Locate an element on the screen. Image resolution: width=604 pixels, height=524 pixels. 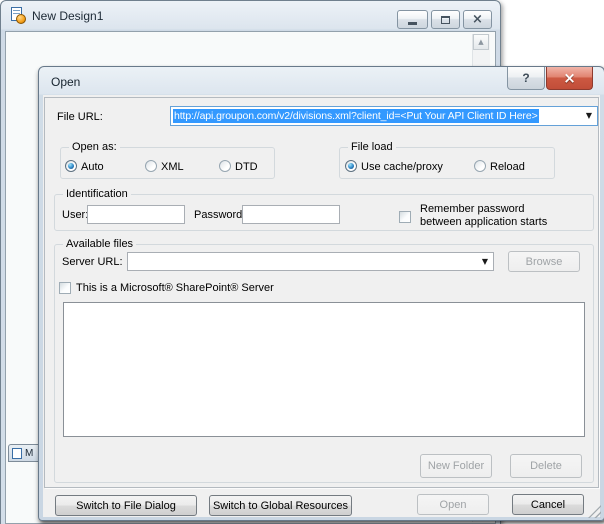
delete-button: Delete is located at coordinates (546, 466).